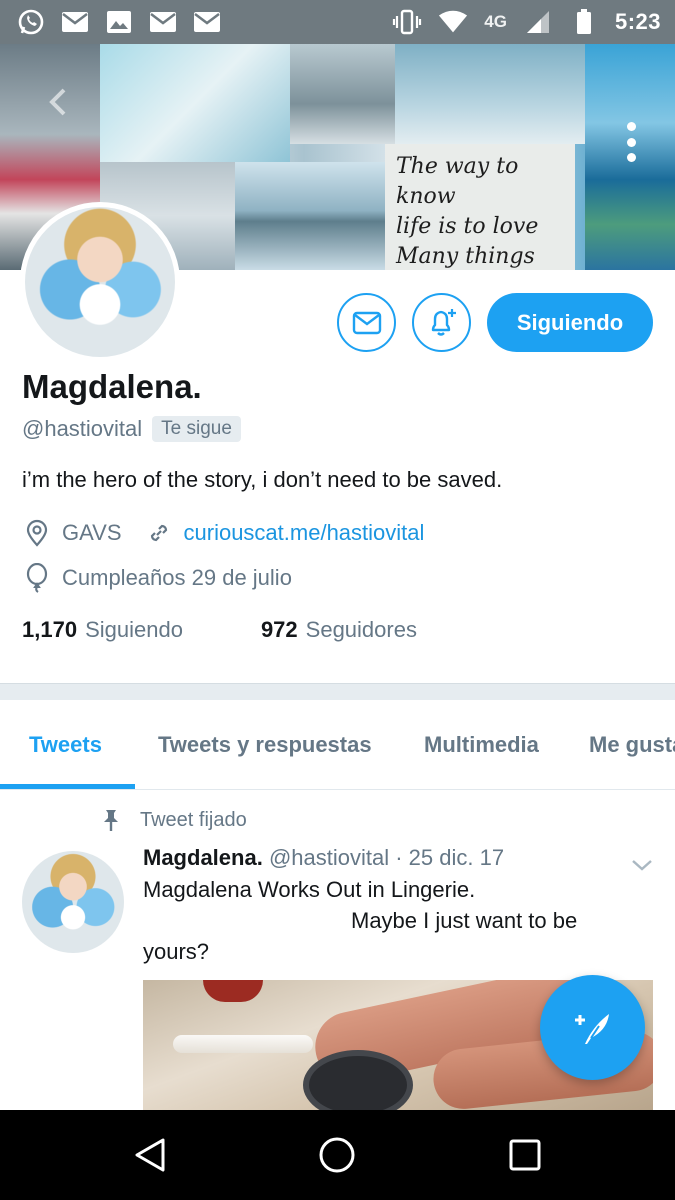 The image size is (675, 1200). What do you see at coordinates (176, 951) in the screenshot?
I see `tweet-text-line: yours?` at bounding box center [176, 951].